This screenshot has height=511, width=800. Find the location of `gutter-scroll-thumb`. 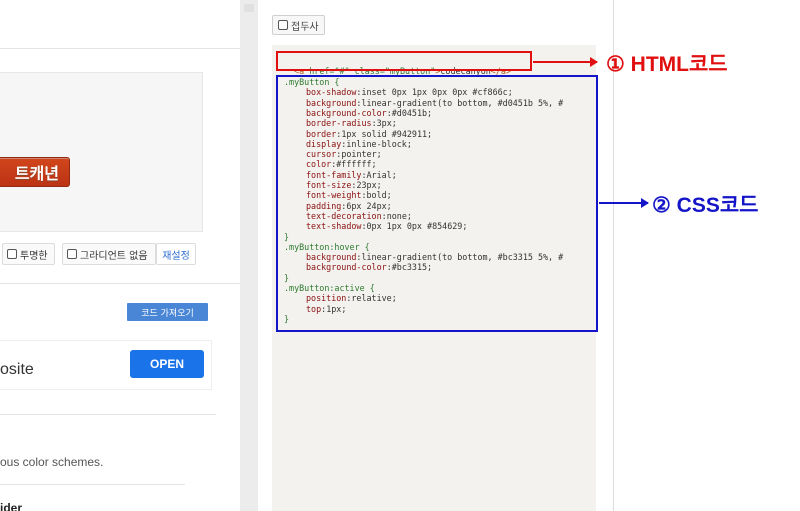

gutter-scroll-thumb is located at coordinates (249, 8).